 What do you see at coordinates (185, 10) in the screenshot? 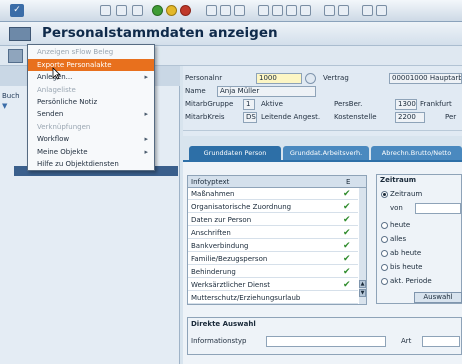
I see `cancel-red-icon` at bounding box center [185, 10].